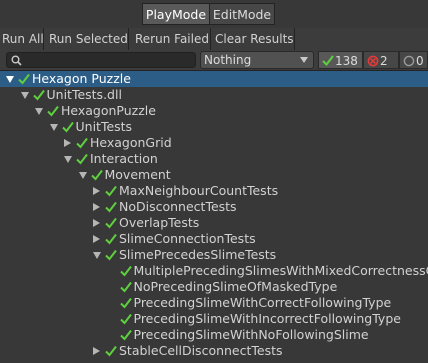 The height and width of the screenshot is (363, 428). I want to click on tree-row-label: Interaction, so click(124, 158).